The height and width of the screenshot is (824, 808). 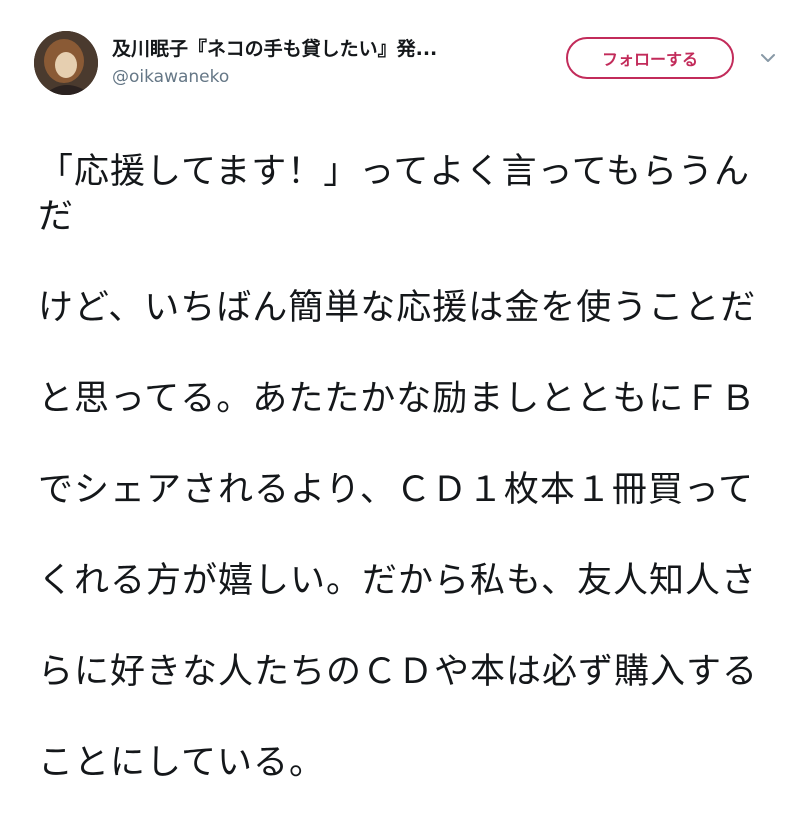 What do you see at coordinates (181, 763) in the screenshot?
I see `tweet-line: ことにしている。` at bounding box center [181, 763].